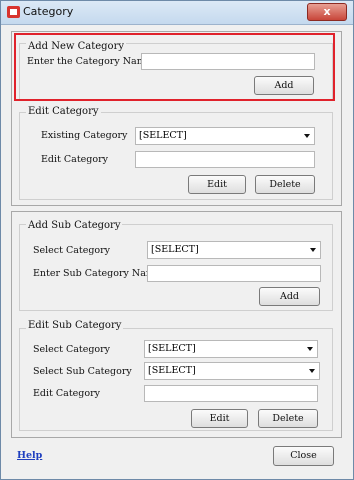  Describe the element at coordinates (82, 371) in the screenshot. I see `select-sub-category-label: Select Sub Category` at that location.